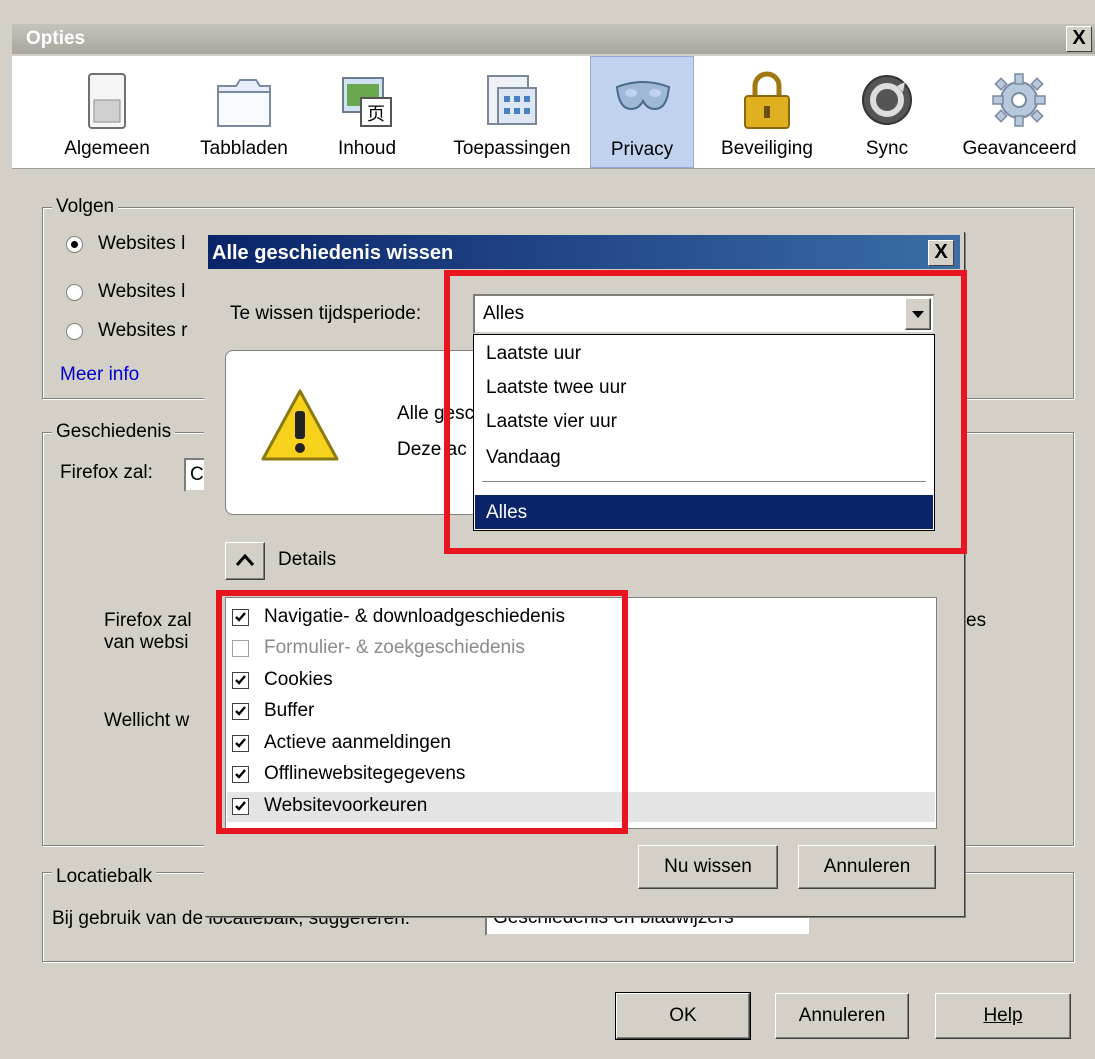  I want to click on tracking-option-3: Websites r, so click(143, 330).